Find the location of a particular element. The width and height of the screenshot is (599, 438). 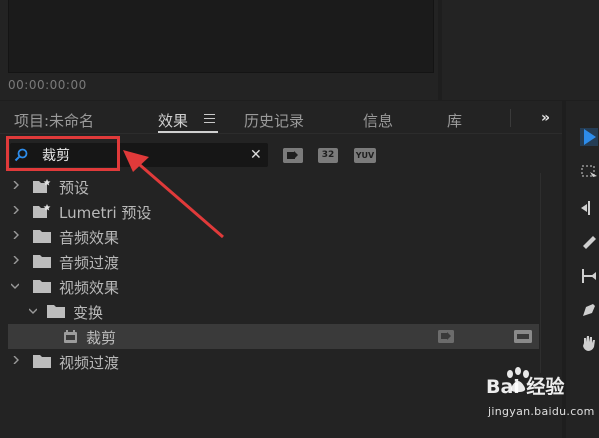

tab-effects: 效果 is located at coordinates (173, 120).